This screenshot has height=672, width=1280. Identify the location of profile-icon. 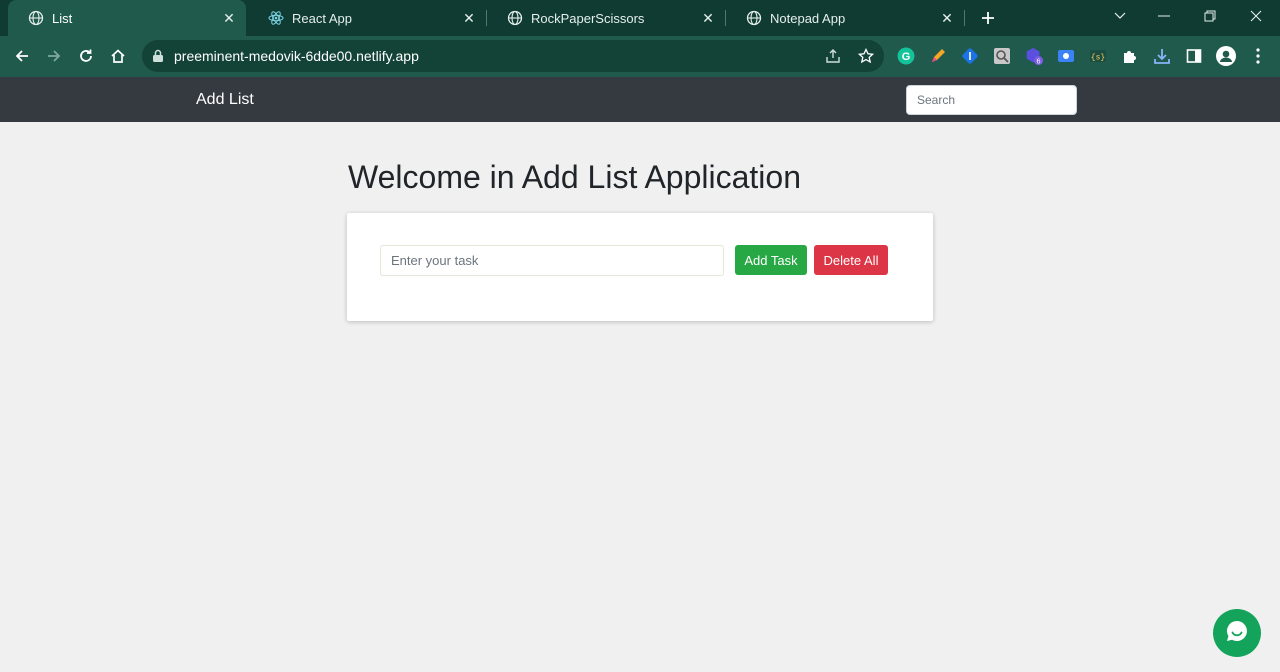
(1226, 56).